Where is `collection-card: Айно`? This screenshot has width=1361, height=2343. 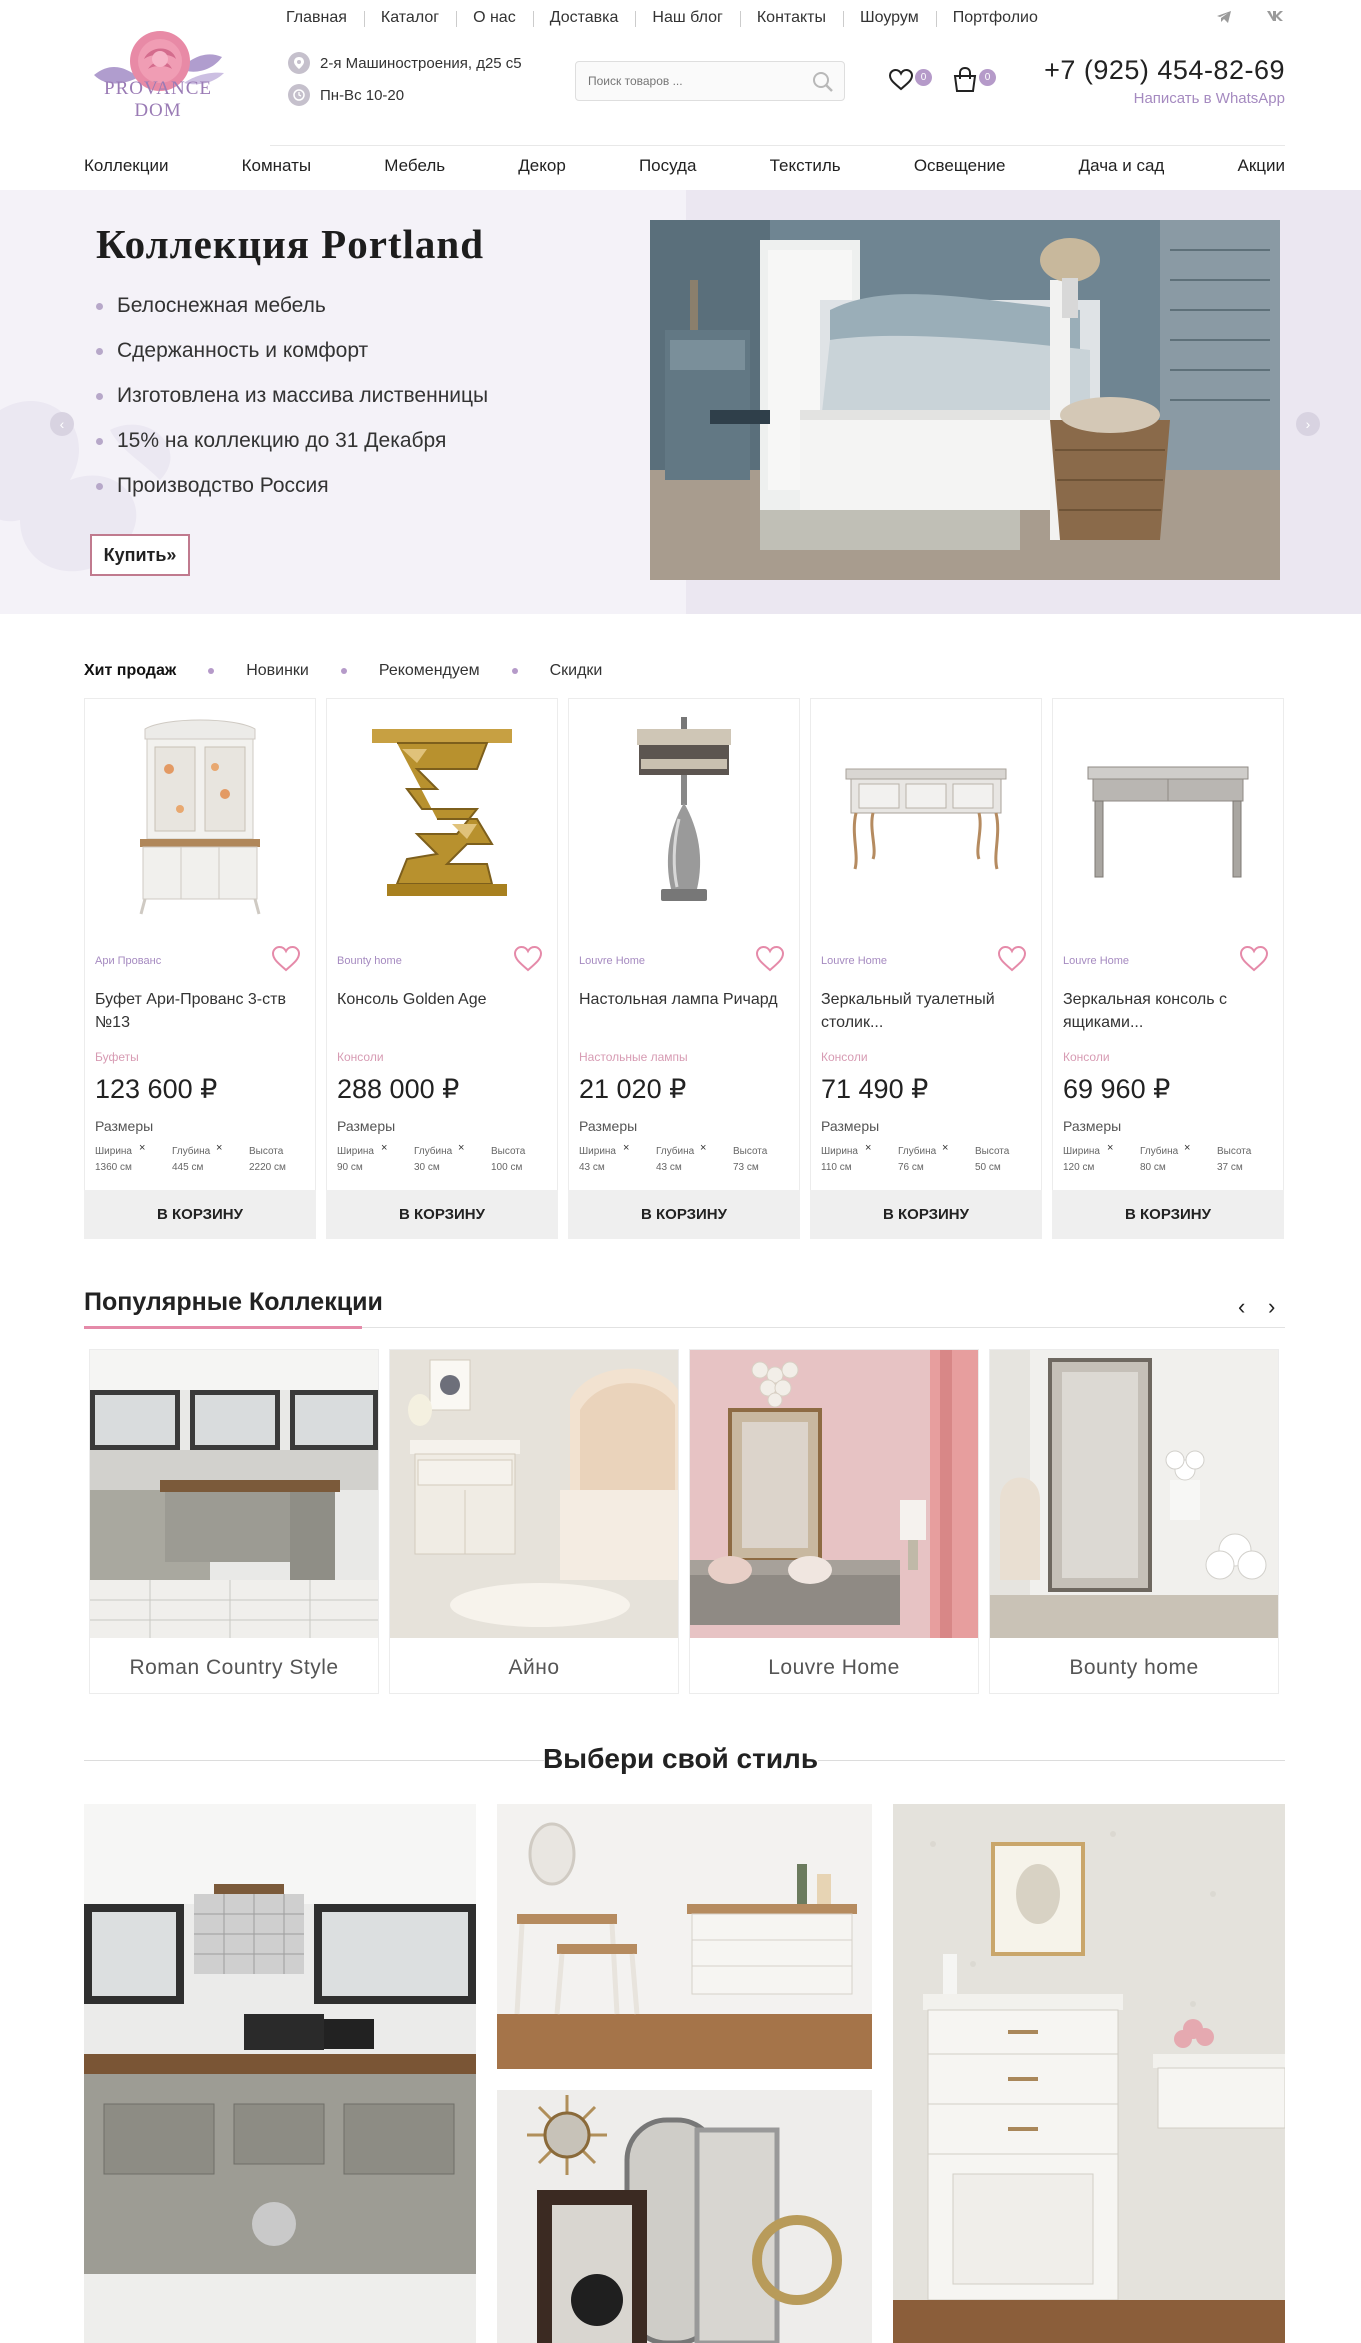 collection-card: Айно is located at coordinates (534, 1521).